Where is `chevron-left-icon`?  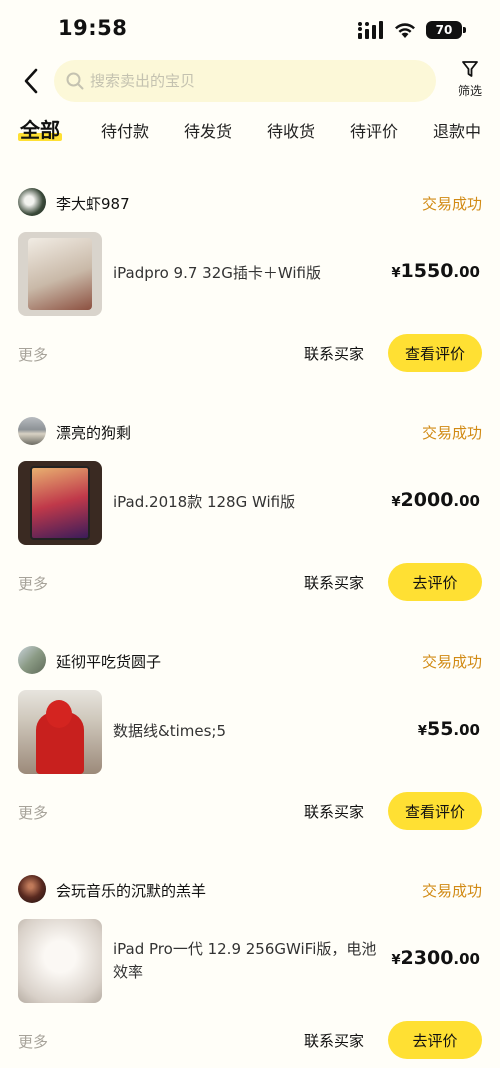
chevron-left-icon is located at coordinates (31, 81).